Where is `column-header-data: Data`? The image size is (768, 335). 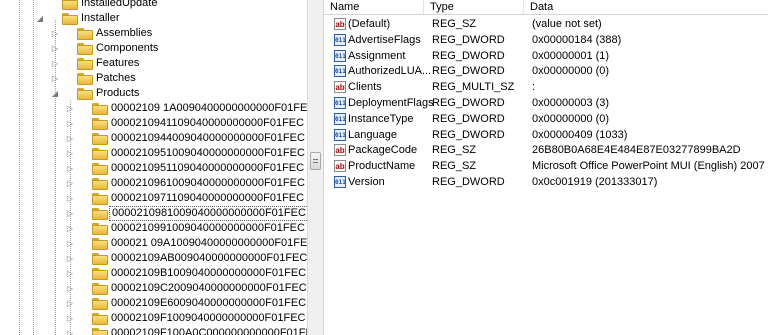
column-header-data: Data is located at coordinates (646, 7).